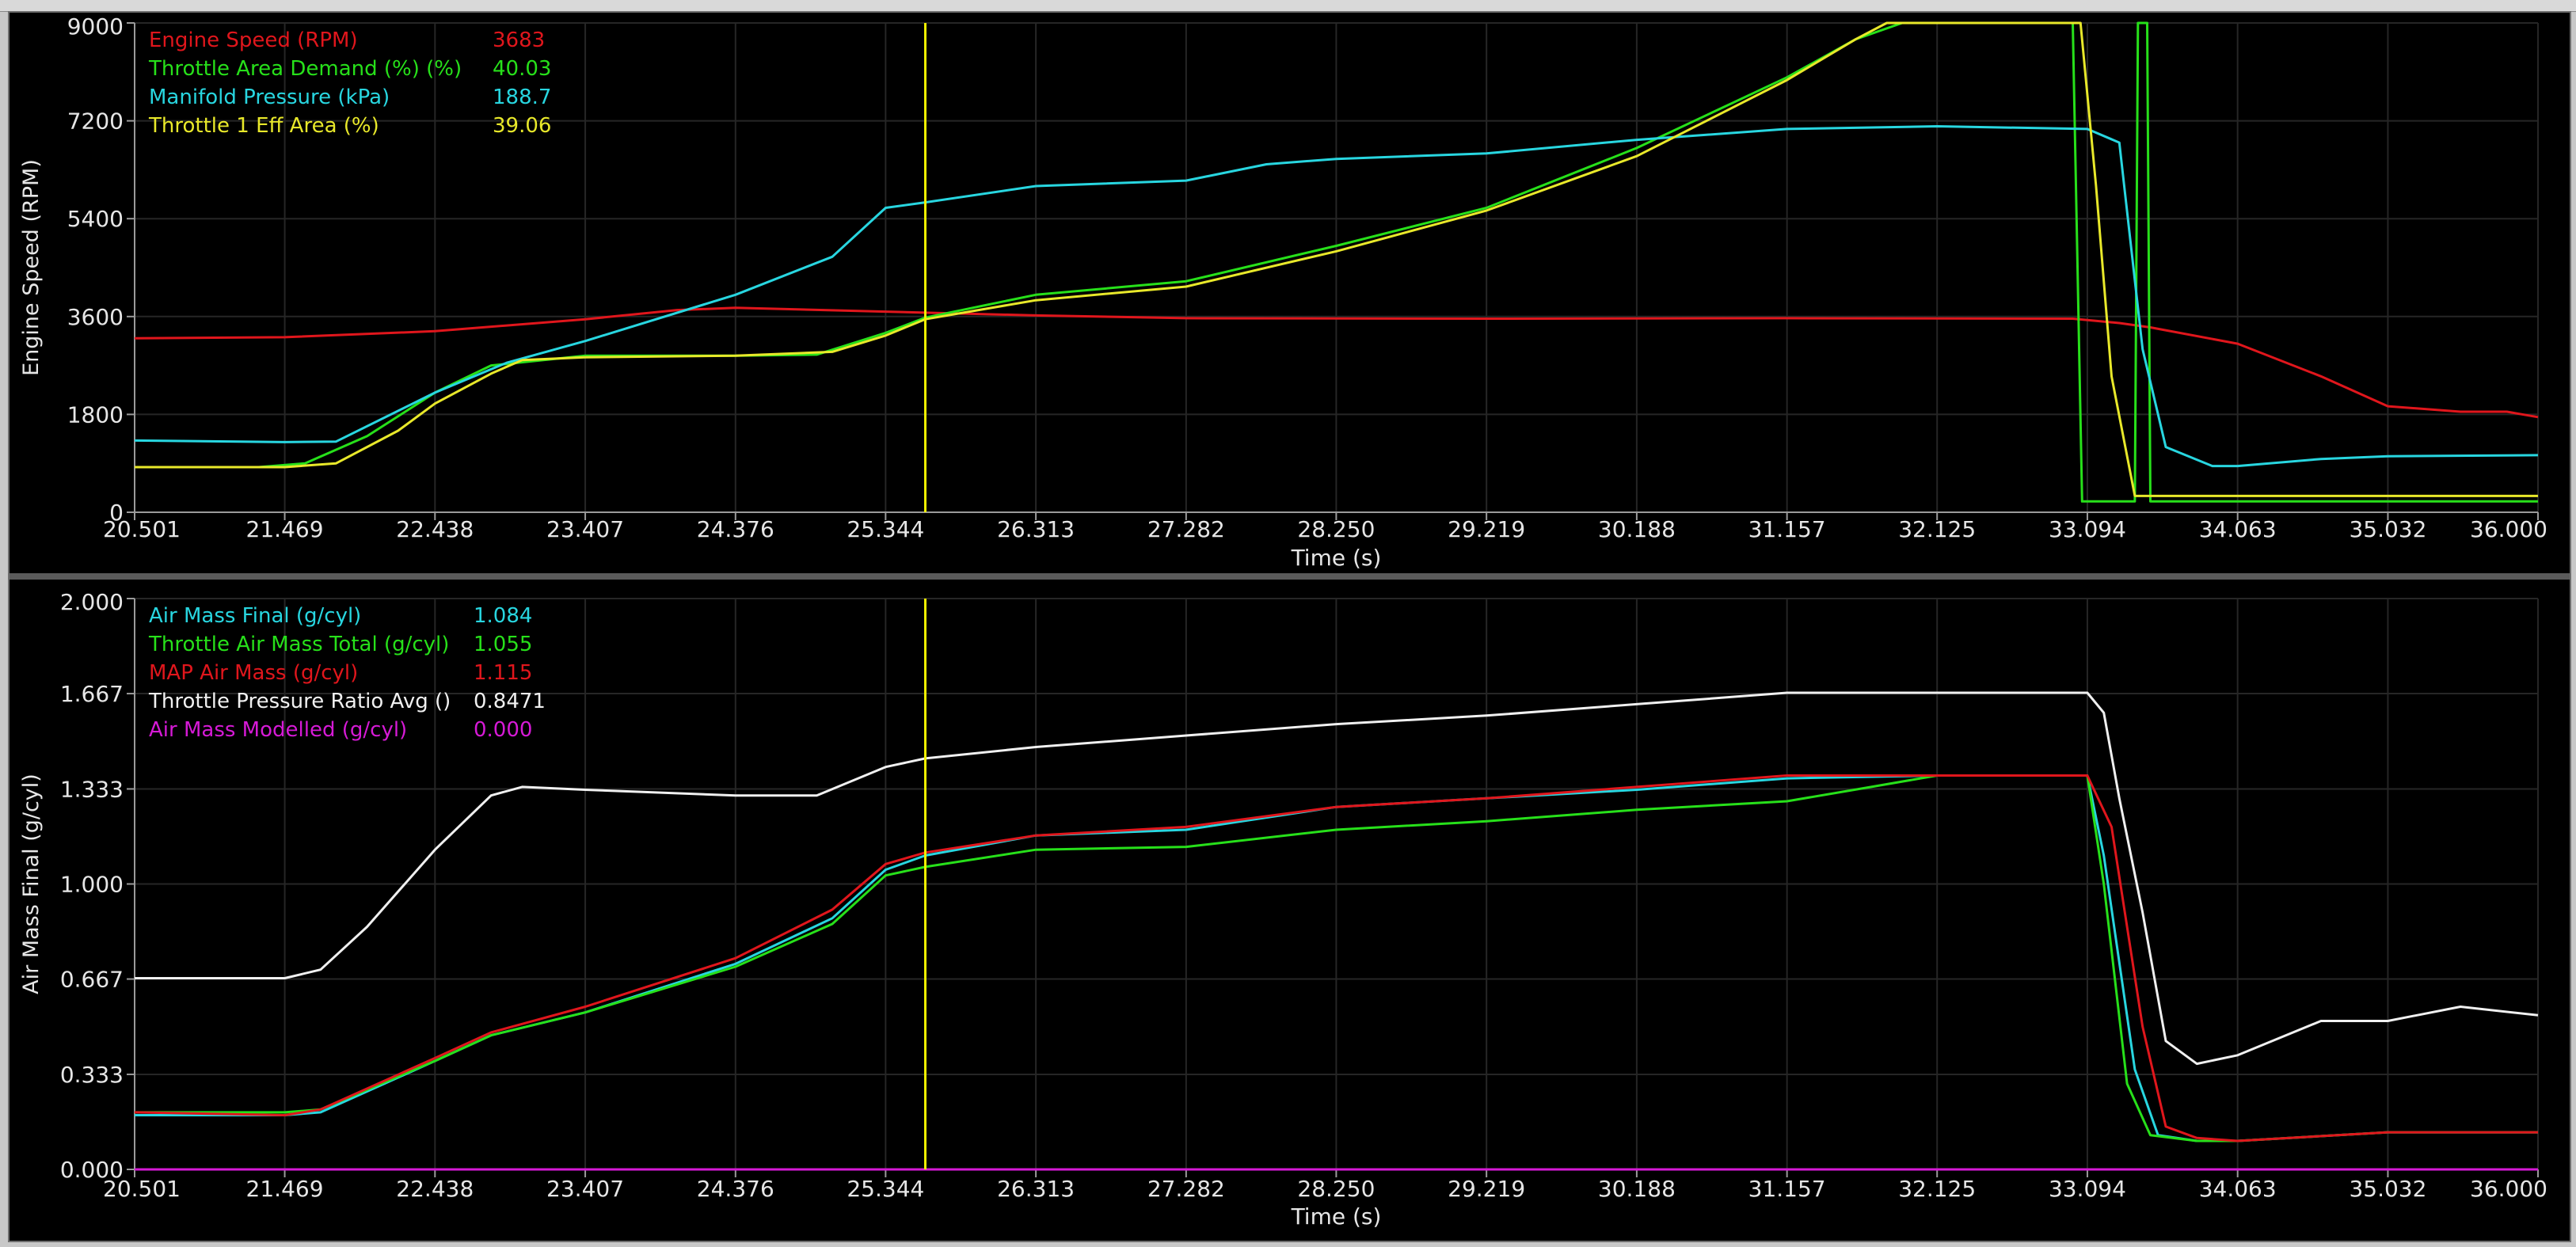  I want to click on legend-label: Engine Speed (RPM), so click(253, 40).